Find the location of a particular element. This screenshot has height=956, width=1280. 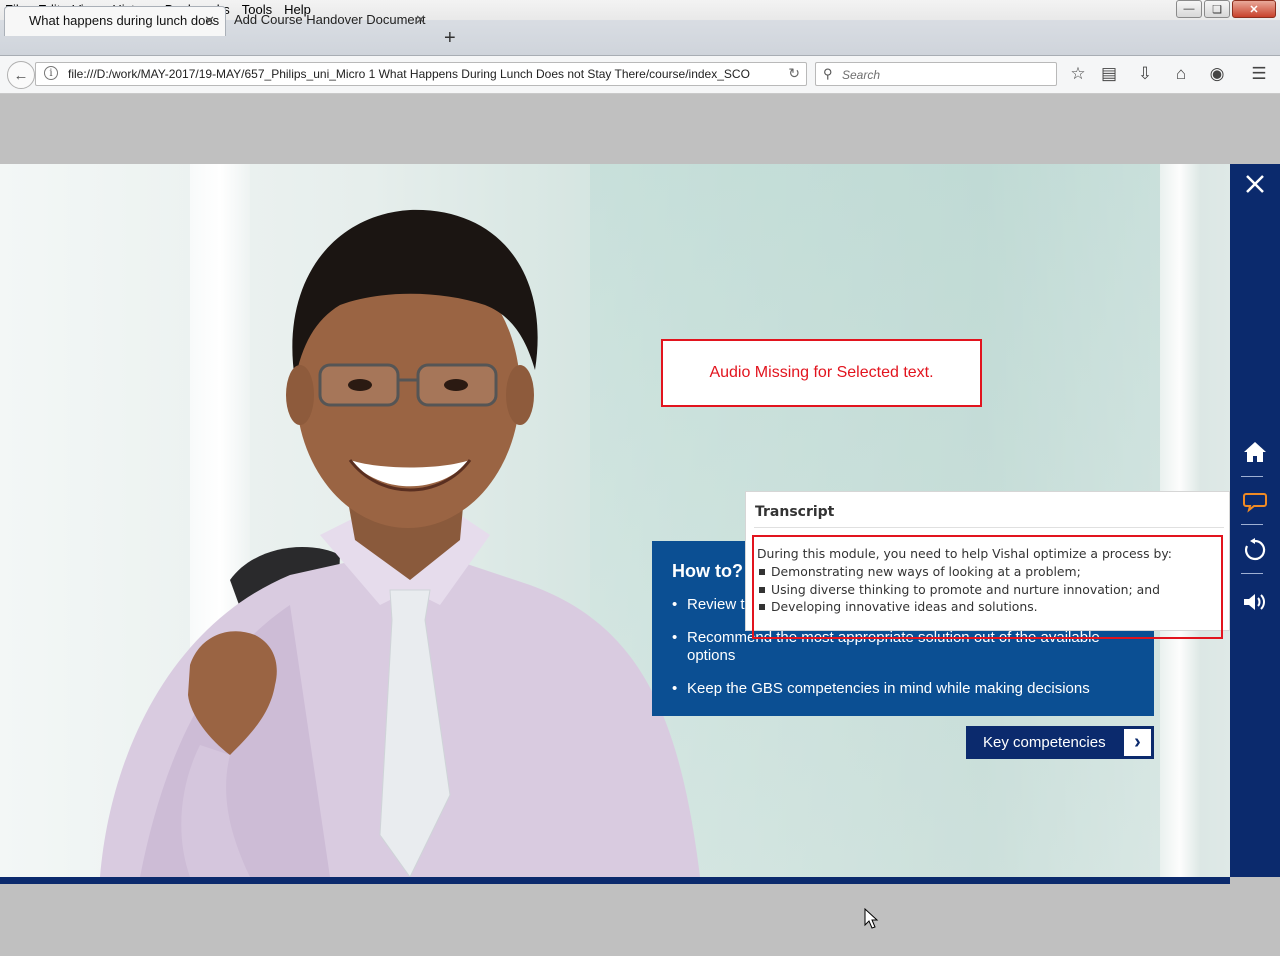

search-placeholder: Search is located at coordinates (861, 75).